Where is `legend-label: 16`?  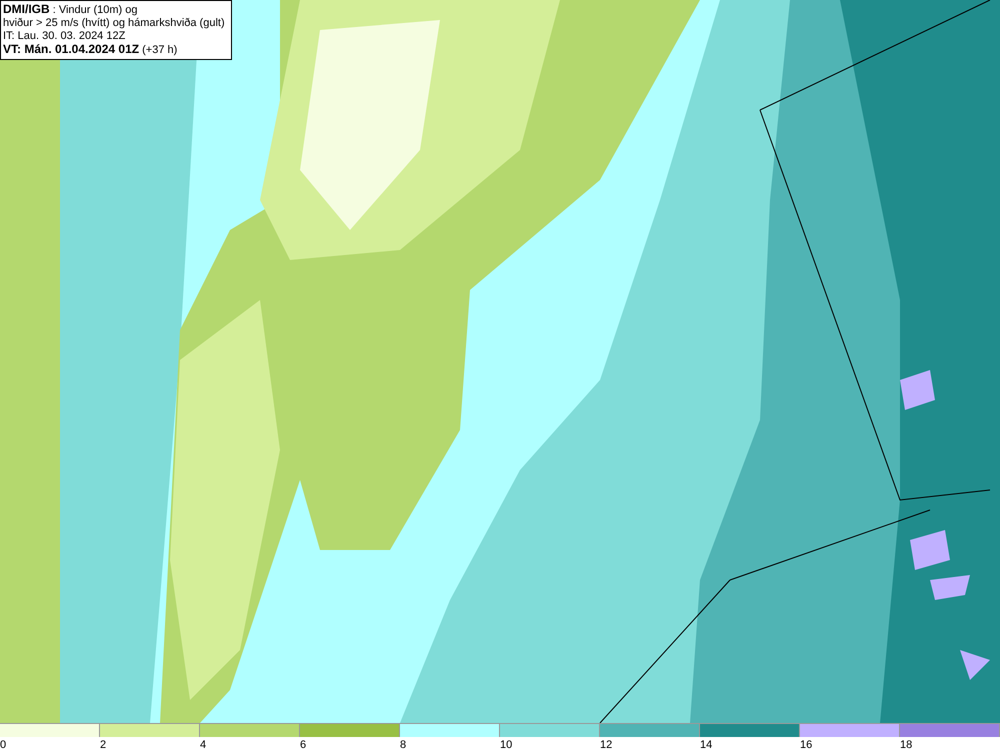 legend-label: 16 is located at coordinates (806, 745).